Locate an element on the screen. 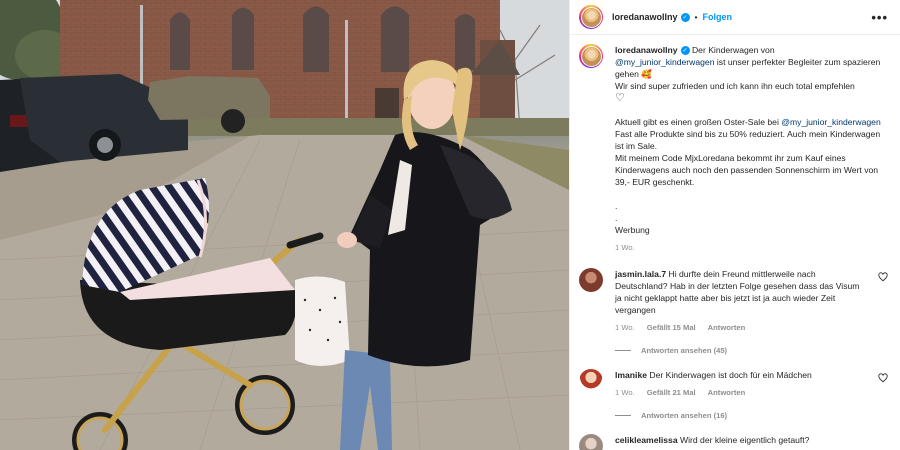  post-header: loredanawollny ✓ • Folgen ••• is located at coordinates (735, 17).